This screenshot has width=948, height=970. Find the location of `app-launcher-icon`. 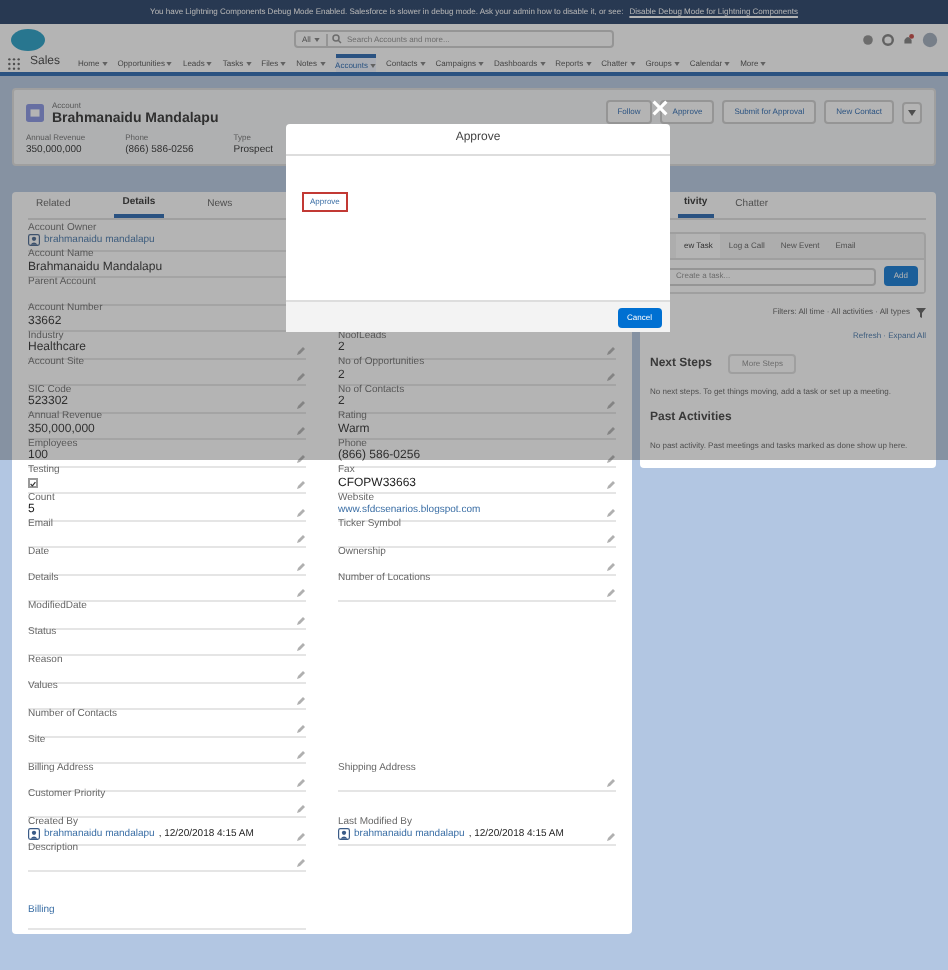

app-launcher-icon is located at coordinates (14, 63).